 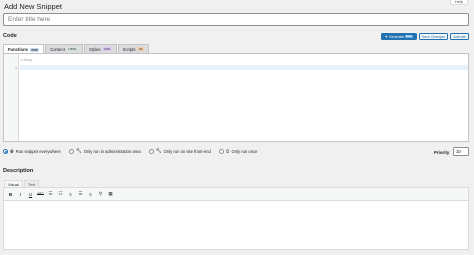 I want to click on scope-once: ⏲ Only run once, so click(x=238, y=151).